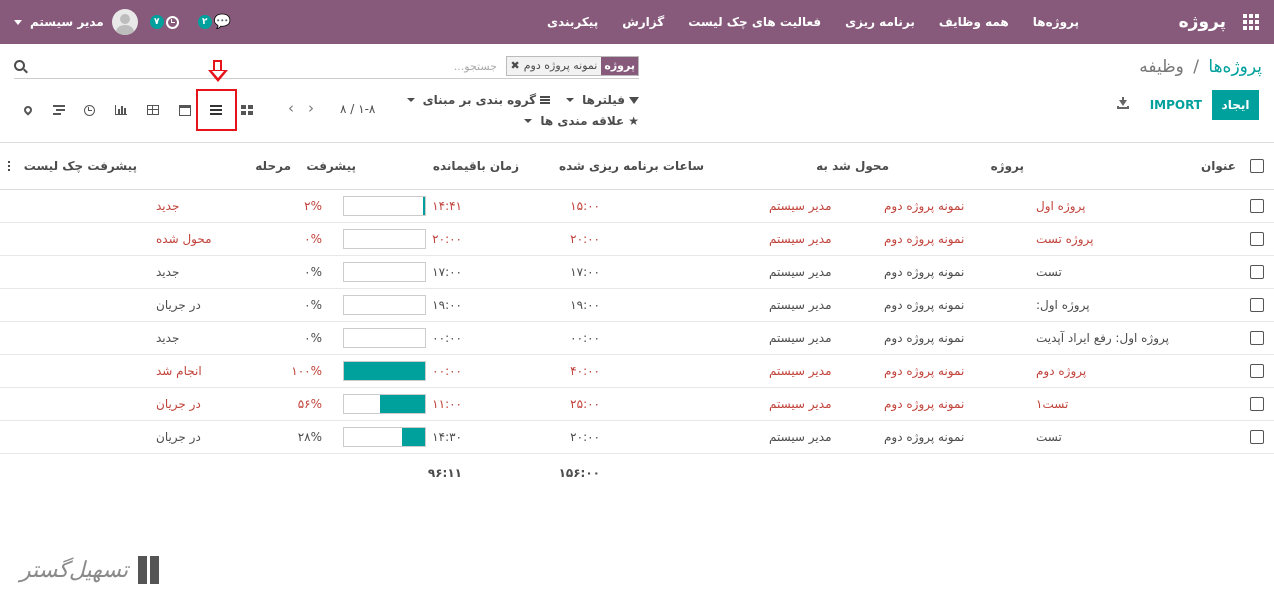  Describe the element at coordinates (273, 166) in the screenshot. I see `header-stage: مرحله` at that location.